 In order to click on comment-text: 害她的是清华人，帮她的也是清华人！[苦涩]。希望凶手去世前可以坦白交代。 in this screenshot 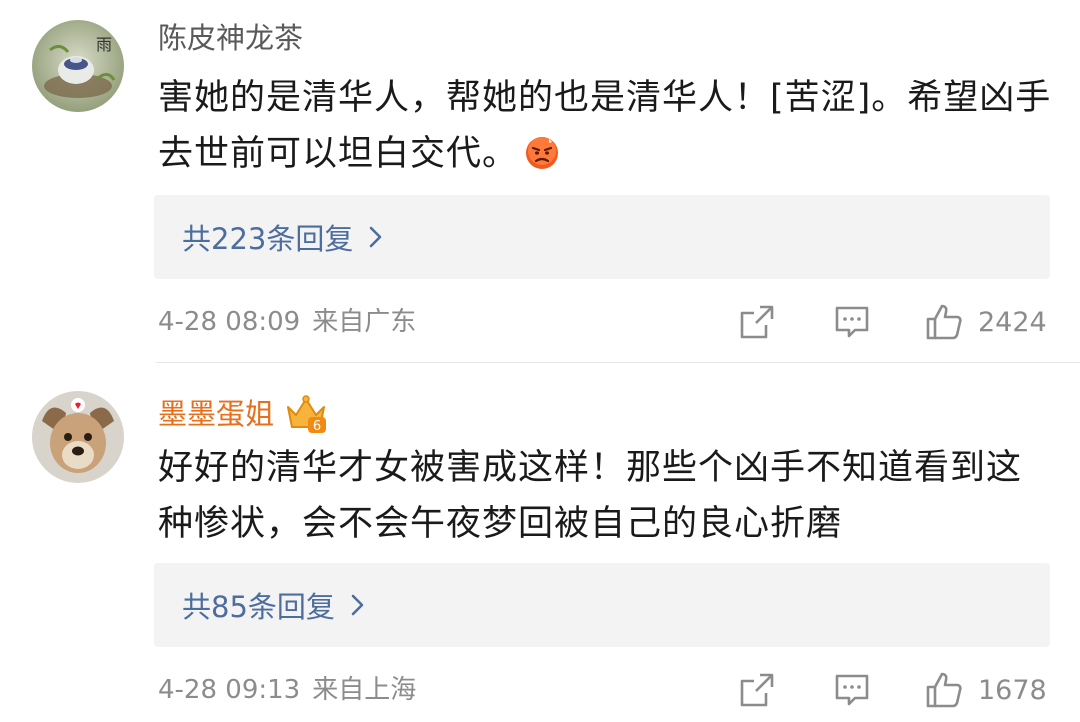, I will do `click(607, 126)`.